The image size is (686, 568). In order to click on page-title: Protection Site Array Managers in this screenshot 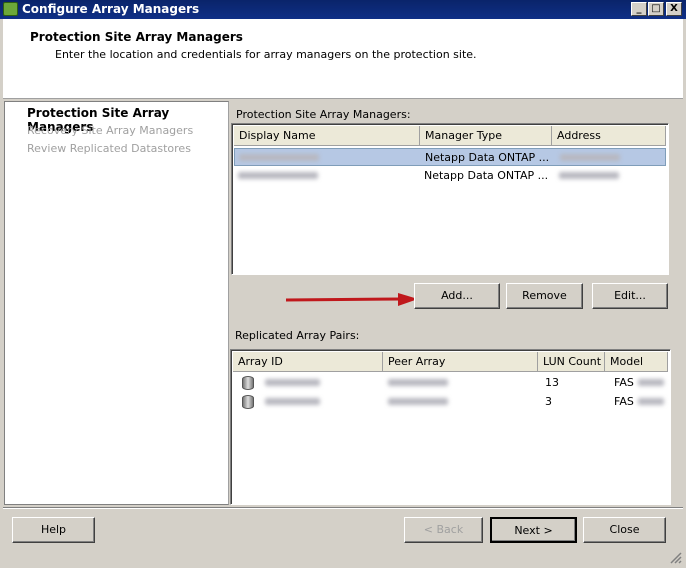, I will do `click(136, 37)`.